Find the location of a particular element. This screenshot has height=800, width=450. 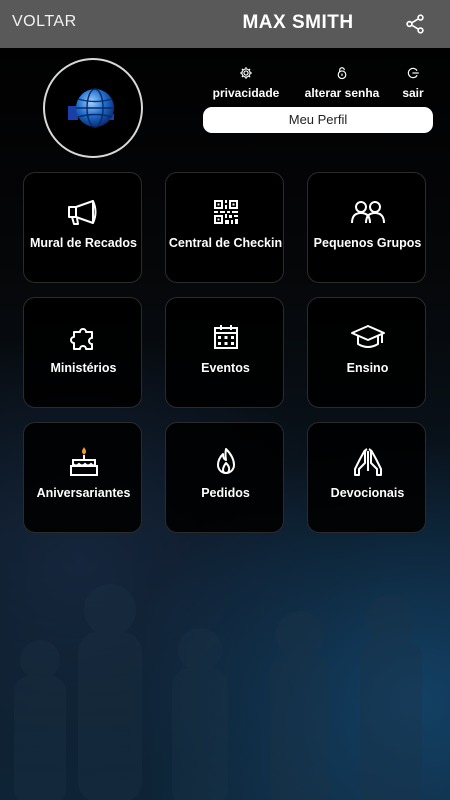

tile-label: Mural de Recados is located at coordinates (83, 243).